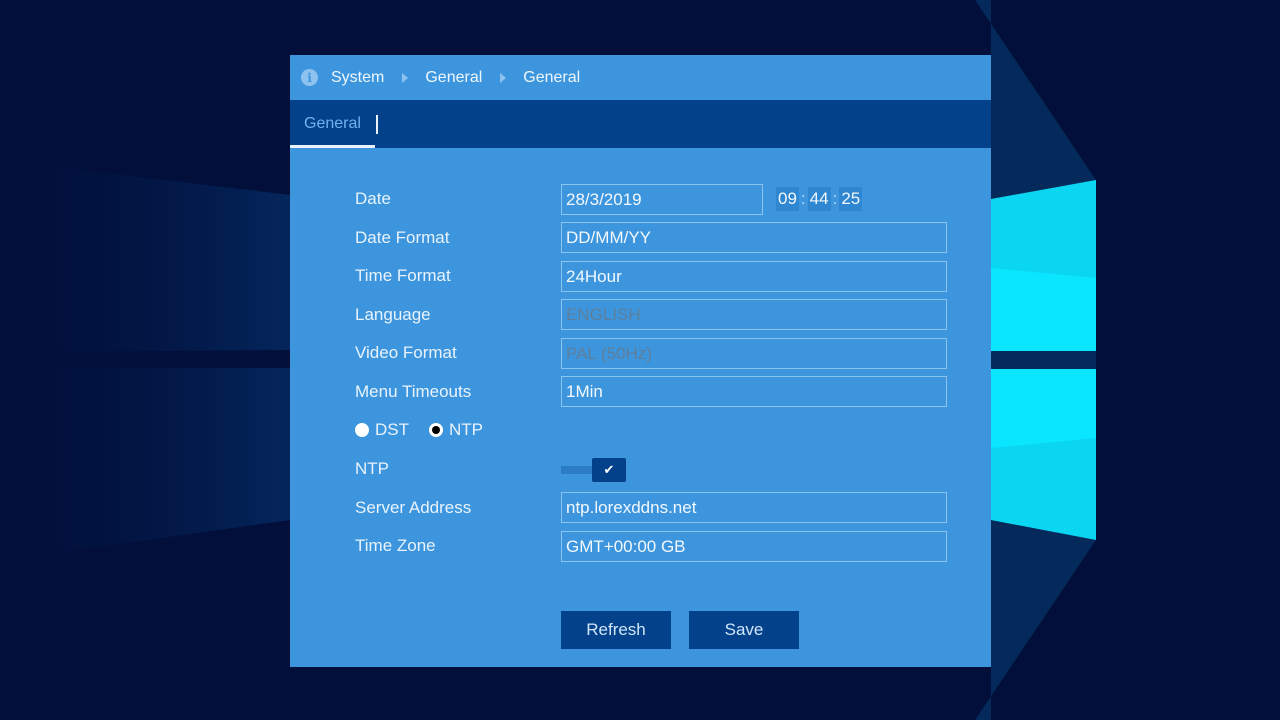 This screenshot has width=1280, height=720. Describe the element at coordinates (787, 199) in the screenshot. I see `time-hour: 09` at that location.